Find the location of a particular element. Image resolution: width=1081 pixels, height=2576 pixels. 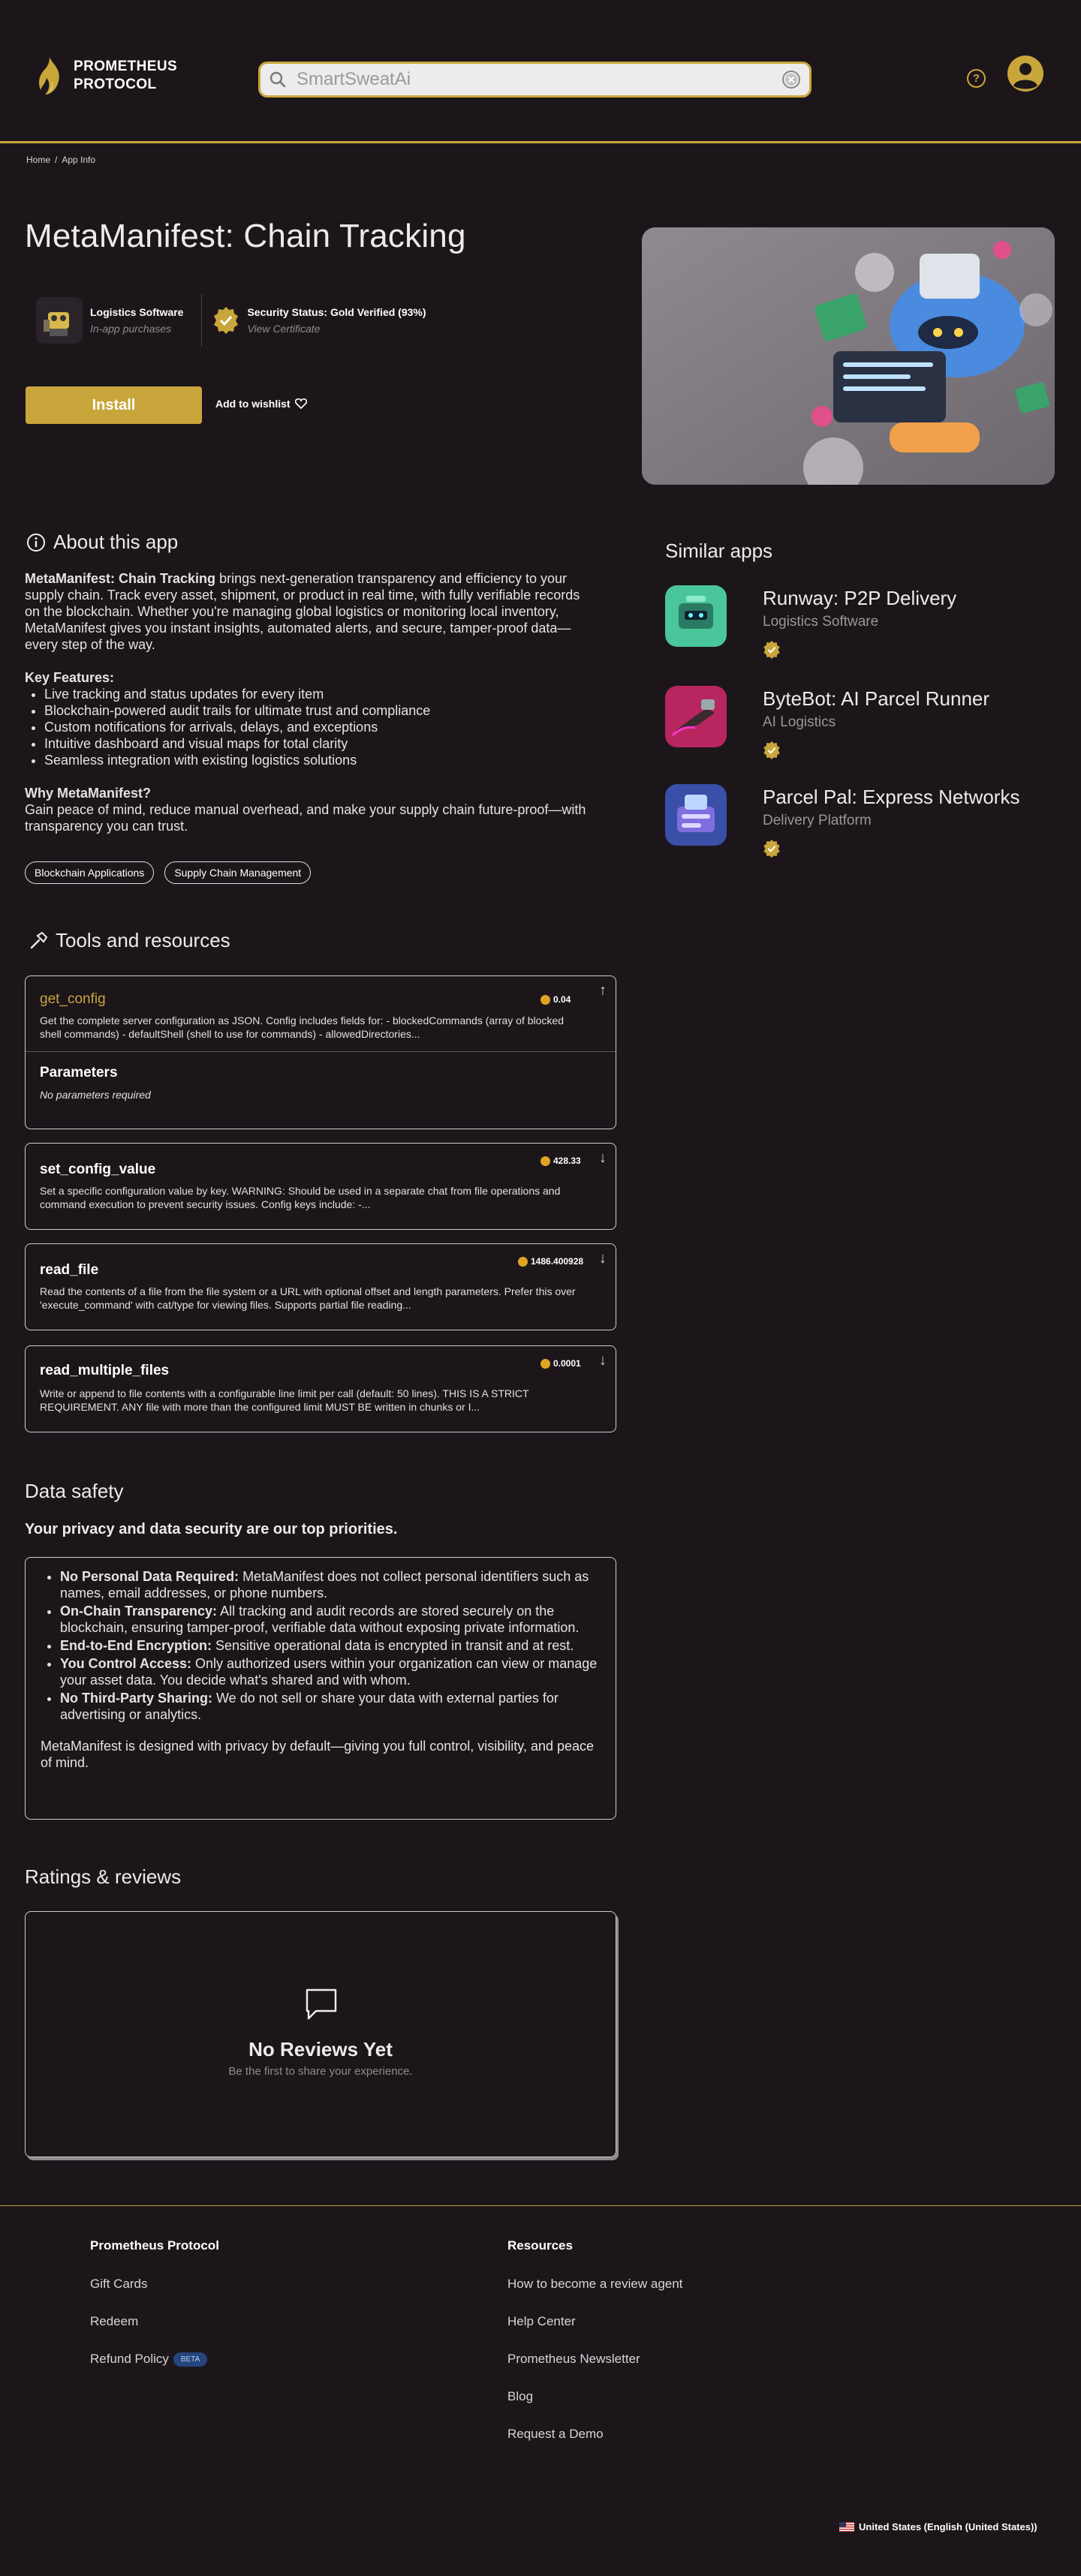

footer-col2-heading: Resources is located at coordinates (540, 2245).